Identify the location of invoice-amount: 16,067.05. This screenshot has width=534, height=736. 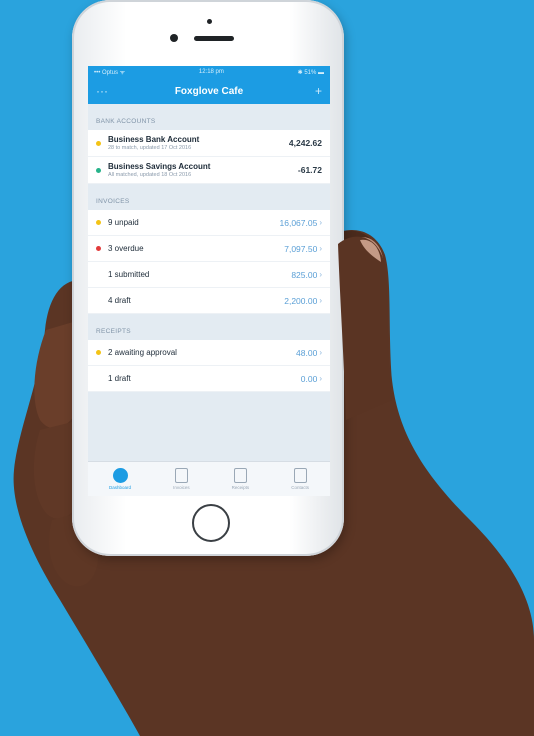
(298, 222).